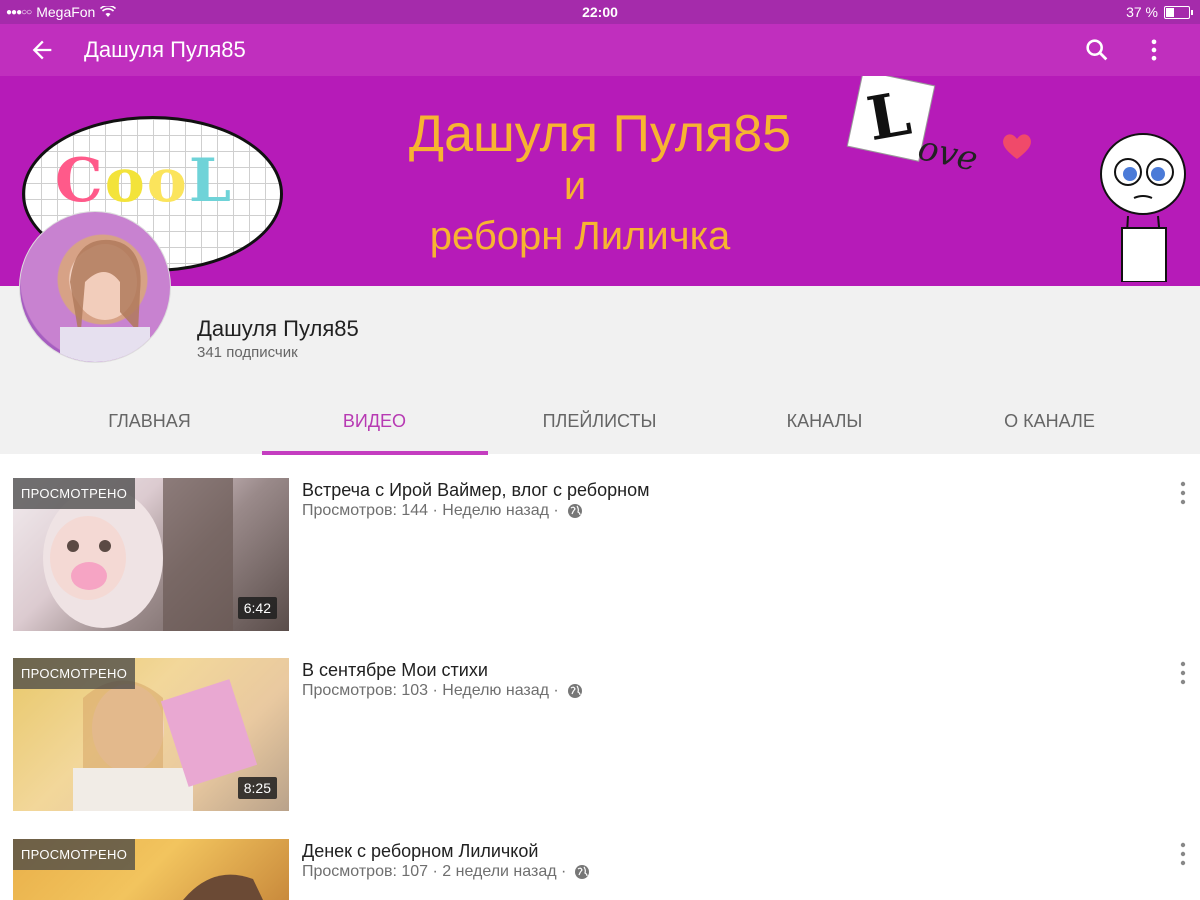 The width and height of the screenshot is (1200, 900). Describe the element at coordinates (257, 608) in the screenshot. I see `video-duration: 6:42` at that location.